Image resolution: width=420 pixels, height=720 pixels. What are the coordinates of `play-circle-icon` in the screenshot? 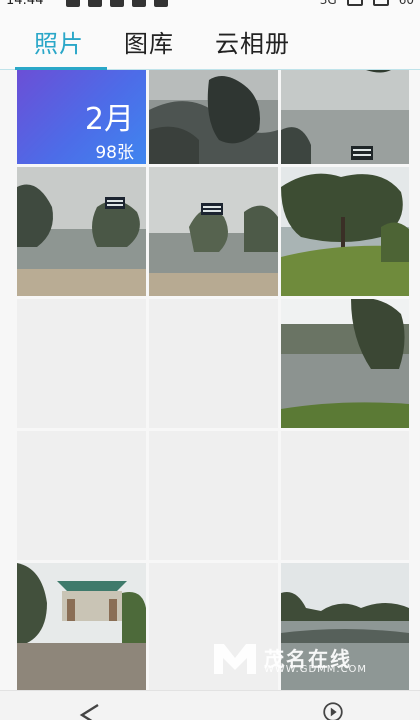 It's located at (333, 710).